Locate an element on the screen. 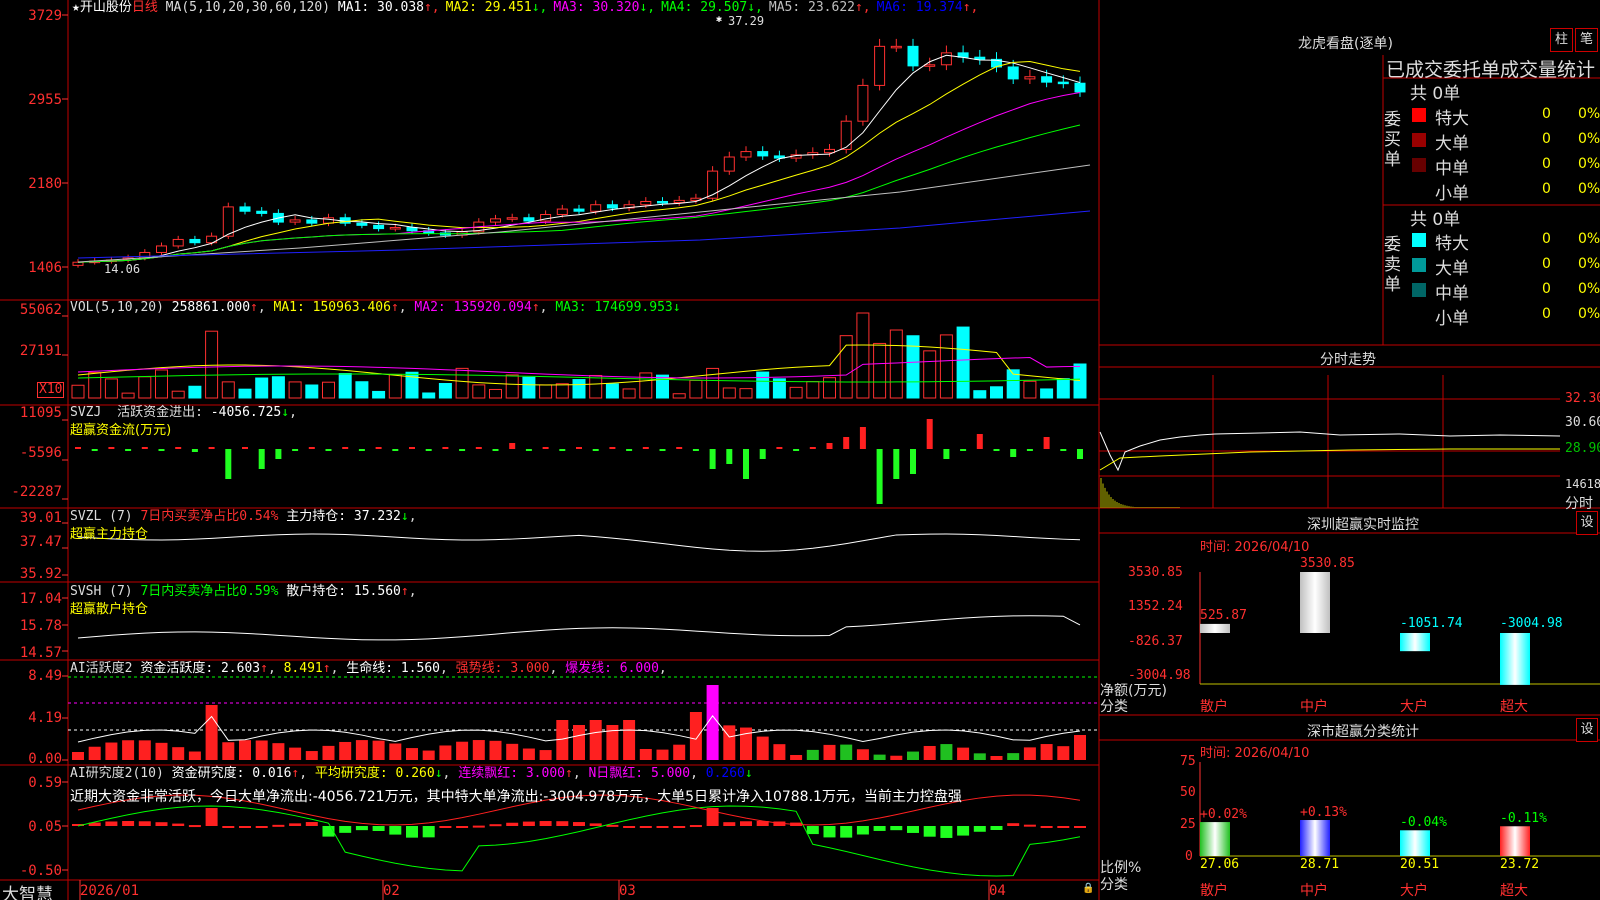 The width and height of the screenshot is (1600, 900). brand-logo: 大智慧 is located at coordinates (27, 890).